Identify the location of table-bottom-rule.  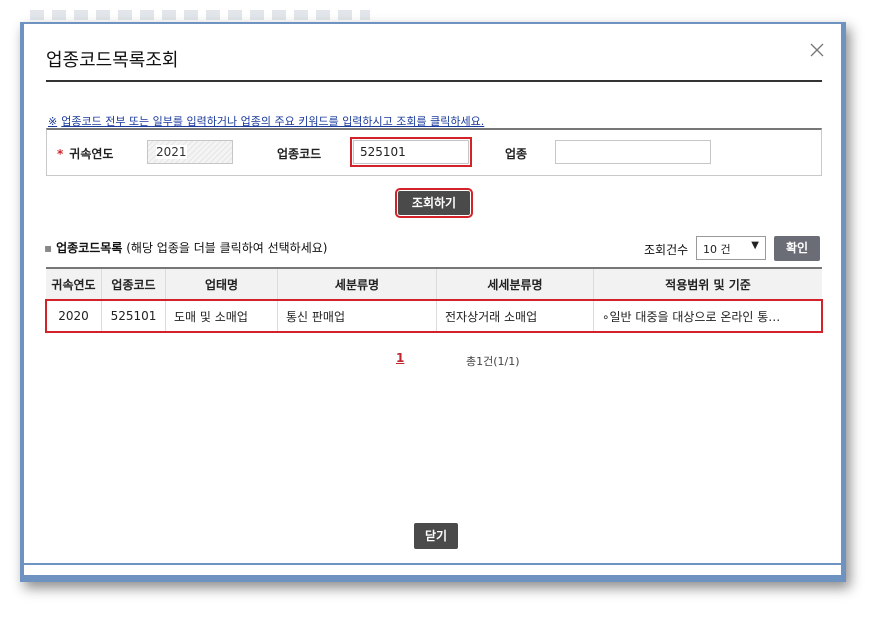
(434, 332).